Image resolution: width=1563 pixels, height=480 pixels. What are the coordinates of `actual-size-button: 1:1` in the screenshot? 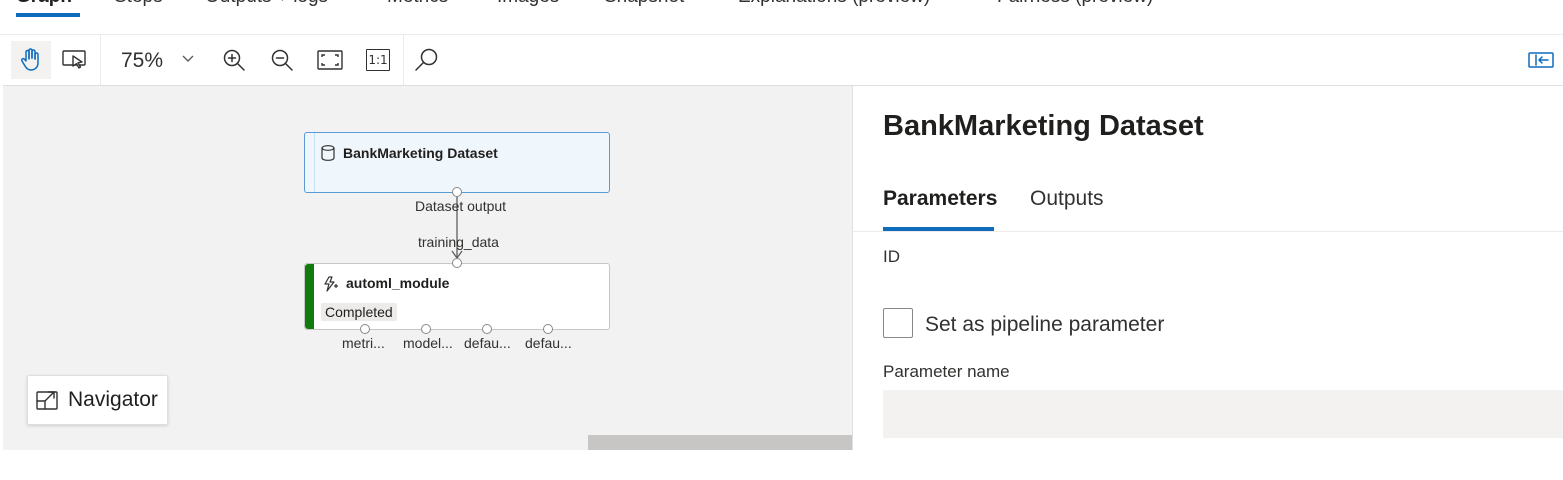 It's located at (378, 60).